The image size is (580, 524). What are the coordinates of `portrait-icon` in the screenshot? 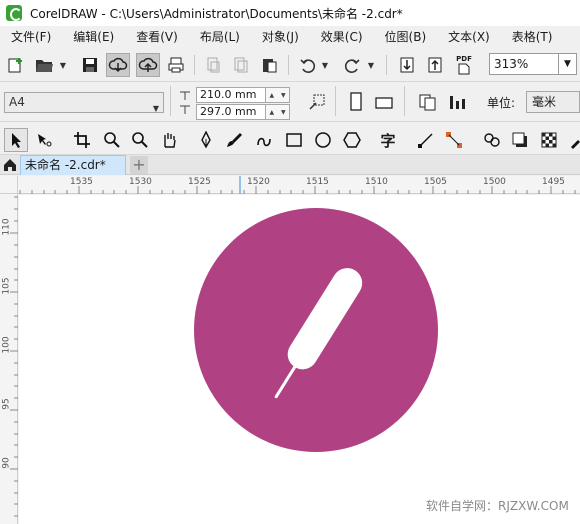 It's located at (356, 102).